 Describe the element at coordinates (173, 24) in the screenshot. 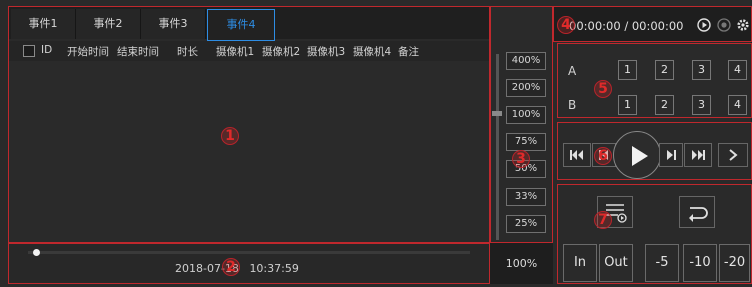

I see `tab-event-3: 事件3` at that location.